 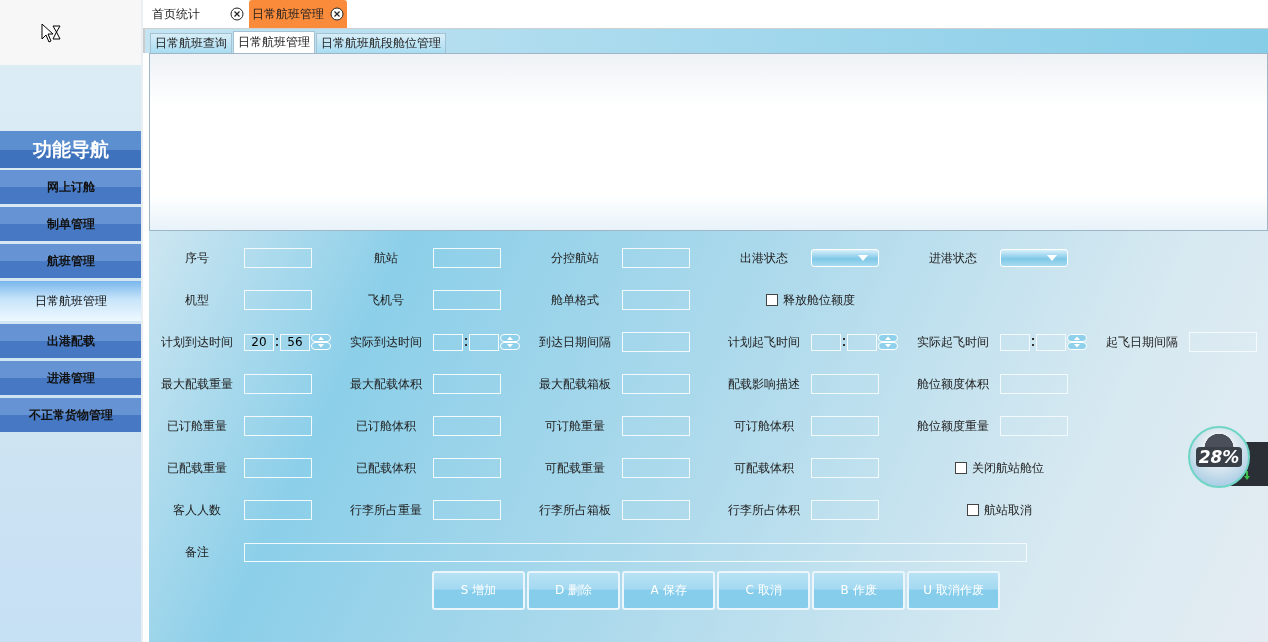 What do you see at coordinates (70, 341) in the screenshot?
I see `sidebar-item: 出港配载` at bounding box center [70, 341].